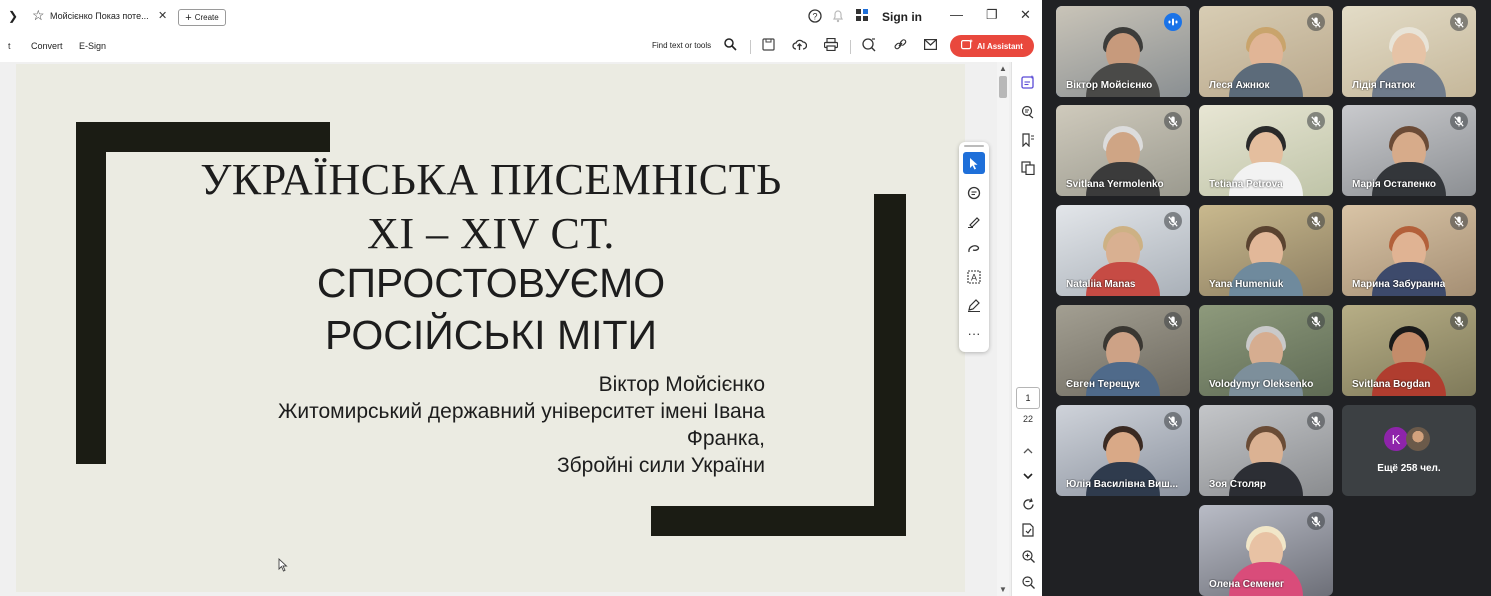 The image size is (1491, 596). What do you see at coordinates (768, 46) in the screenshot?
I see `save-icon` at bounding box center [768, 46].